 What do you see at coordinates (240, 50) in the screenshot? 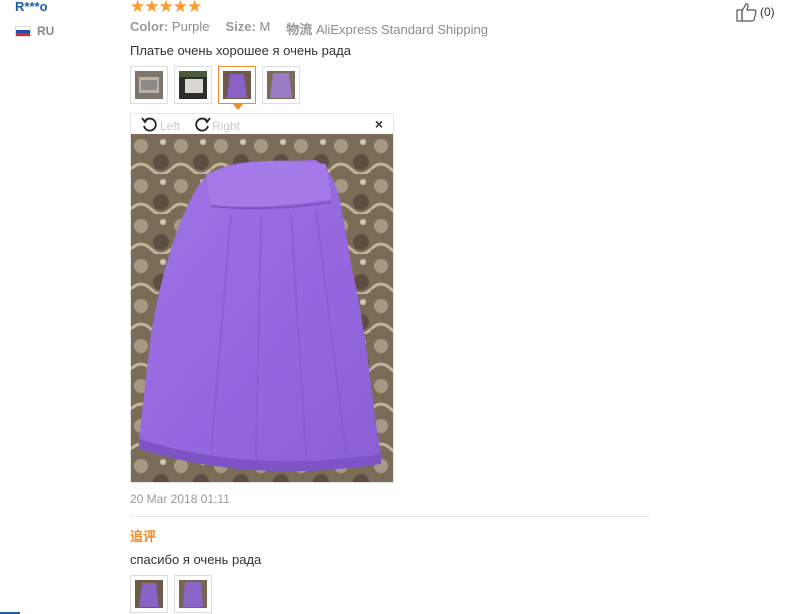
I see `review-text: Платье очень хорошее я очень рада` at bounding box center [240, 50].